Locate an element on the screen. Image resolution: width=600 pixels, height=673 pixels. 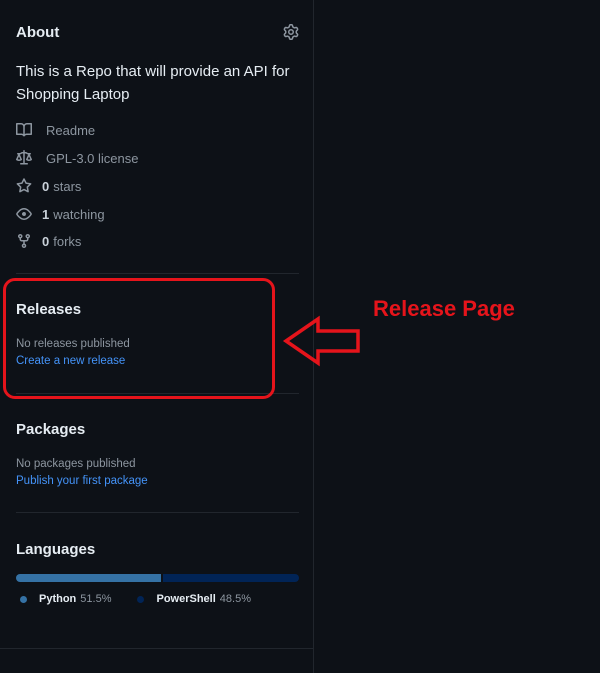
eye-icon is located at coordinates (24, 214).